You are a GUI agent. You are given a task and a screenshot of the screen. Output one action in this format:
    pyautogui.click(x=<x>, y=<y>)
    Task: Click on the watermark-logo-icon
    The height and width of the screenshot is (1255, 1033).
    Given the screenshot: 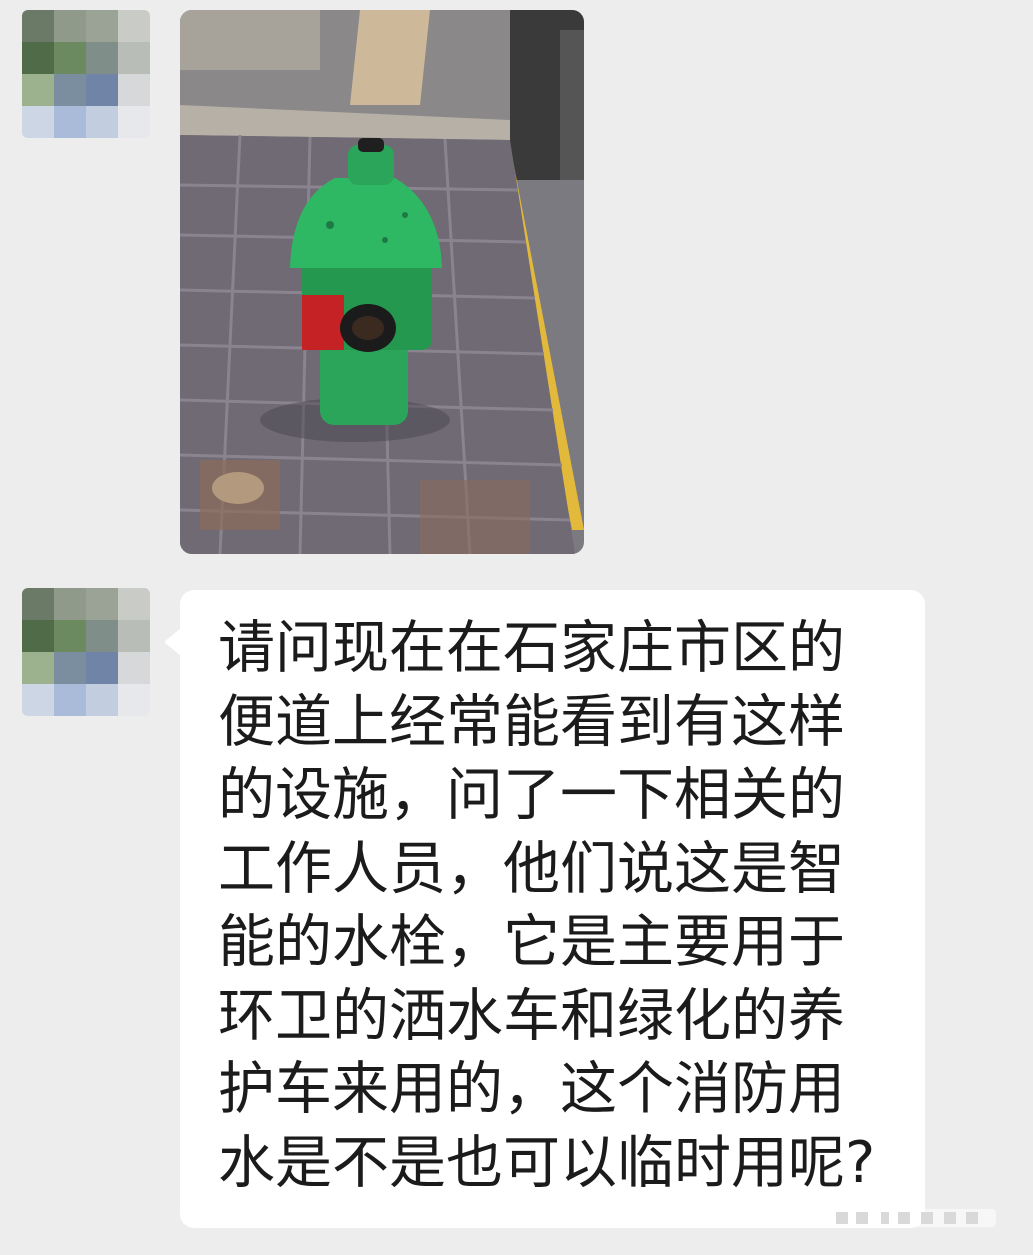 What is the action you would take?
    pyautogui.click(x=911, y=1218)
    